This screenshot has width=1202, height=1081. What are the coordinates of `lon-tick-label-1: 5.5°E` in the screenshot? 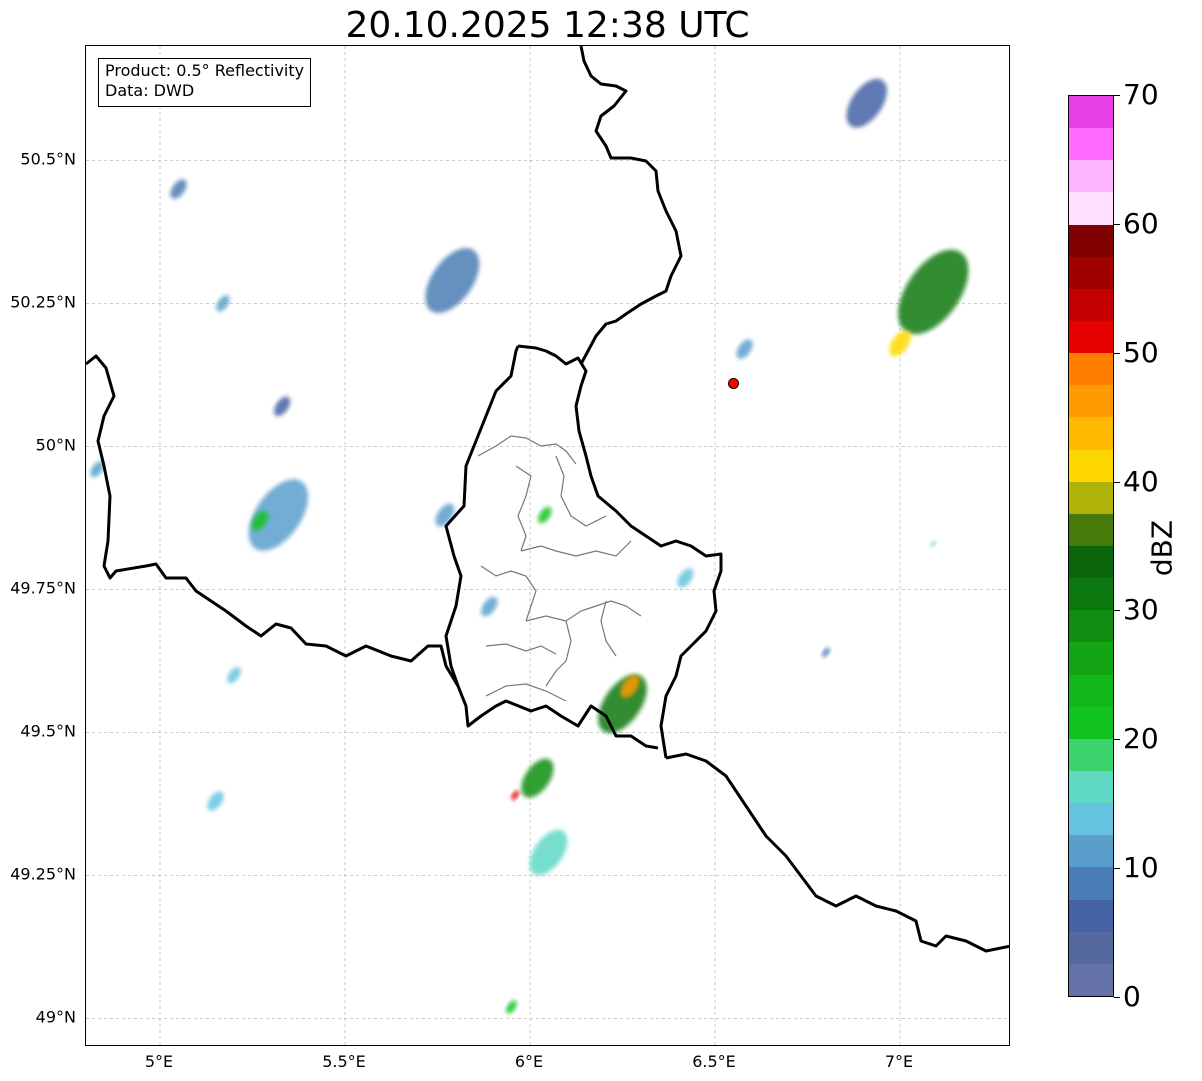 It's located at (344, 1061).